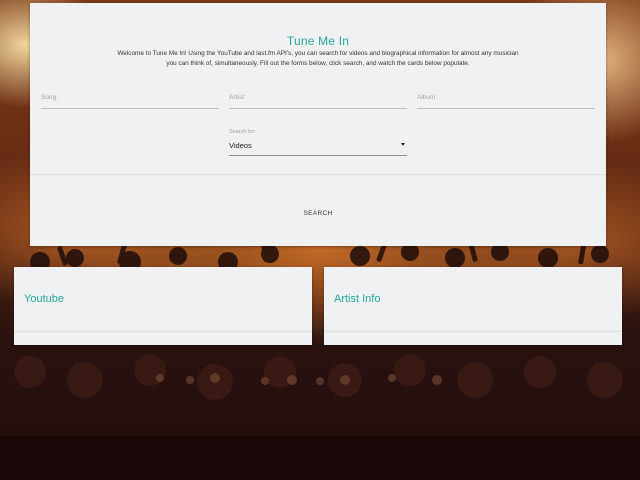 This screenshot has width=640, height=480. What do you see at coordinates (403, 144) in the screenshot?
I see `dropdown-caret-icon` at bounding box center [403, 144].